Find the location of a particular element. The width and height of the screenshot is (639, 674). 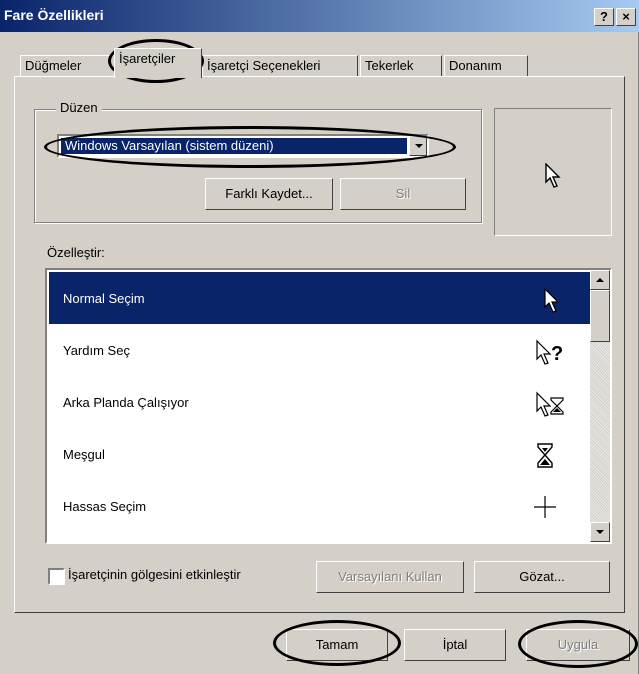

shadow-checkbox-label: İşaretçinin gölgesini etkinleştir is located at coordinates (154, 574).